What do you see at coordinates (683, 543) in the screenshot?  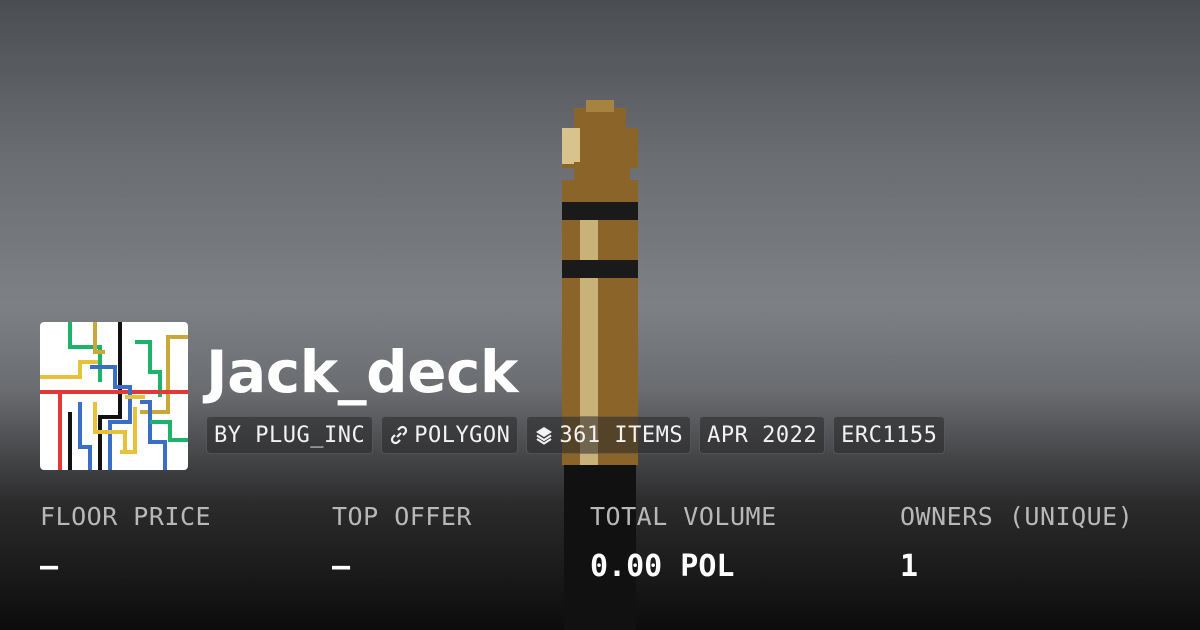 I see `stat-total-volume: TOTAL VOLUME 0.00 POL` at bounding box center [683, 543].